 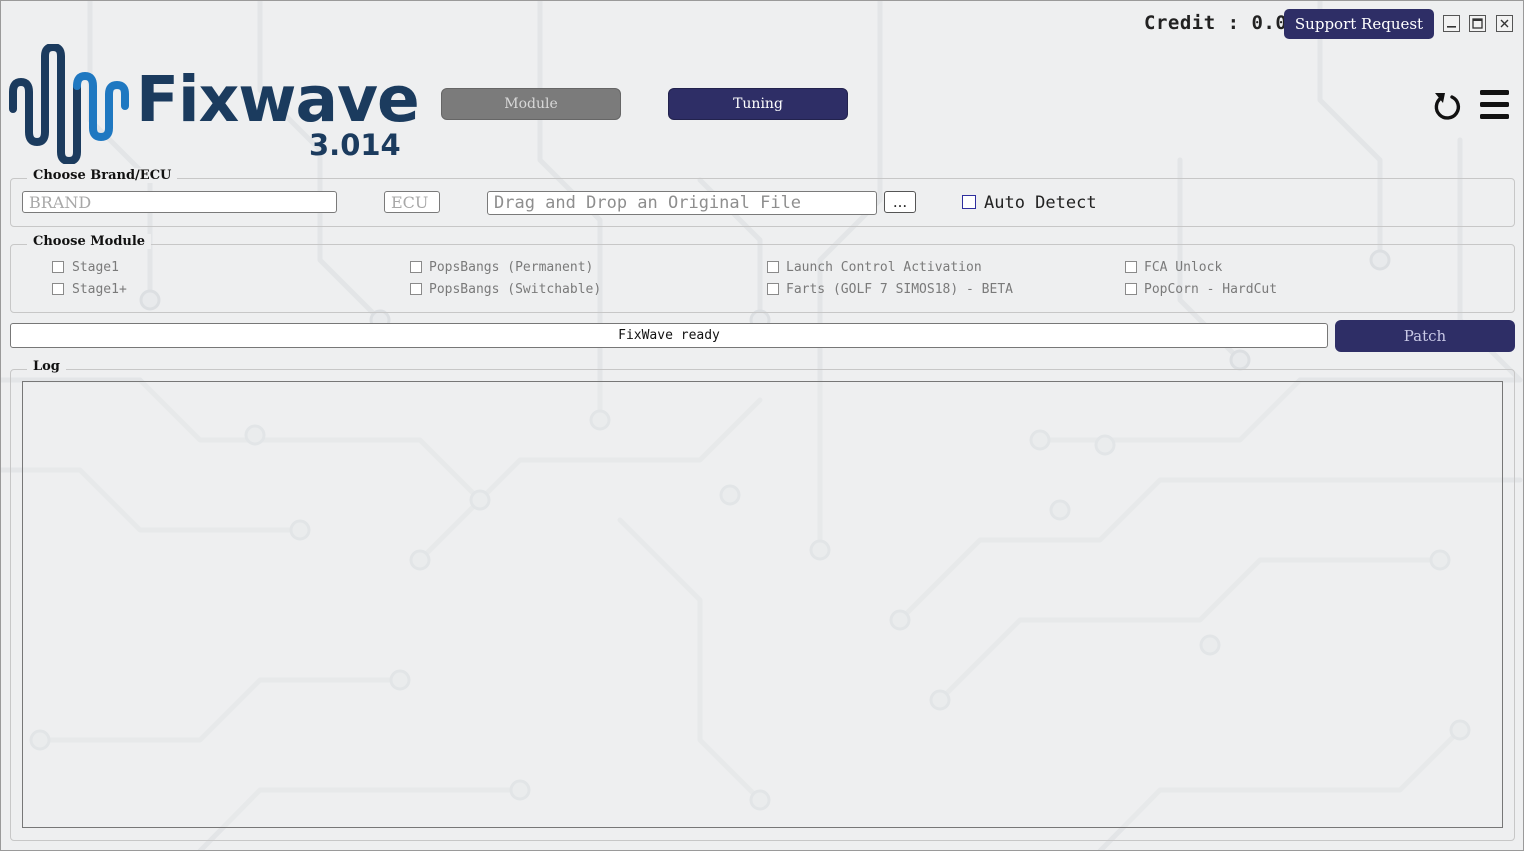 I want to click on fca-unlock-checkbox, so click(x=1131, y=267).